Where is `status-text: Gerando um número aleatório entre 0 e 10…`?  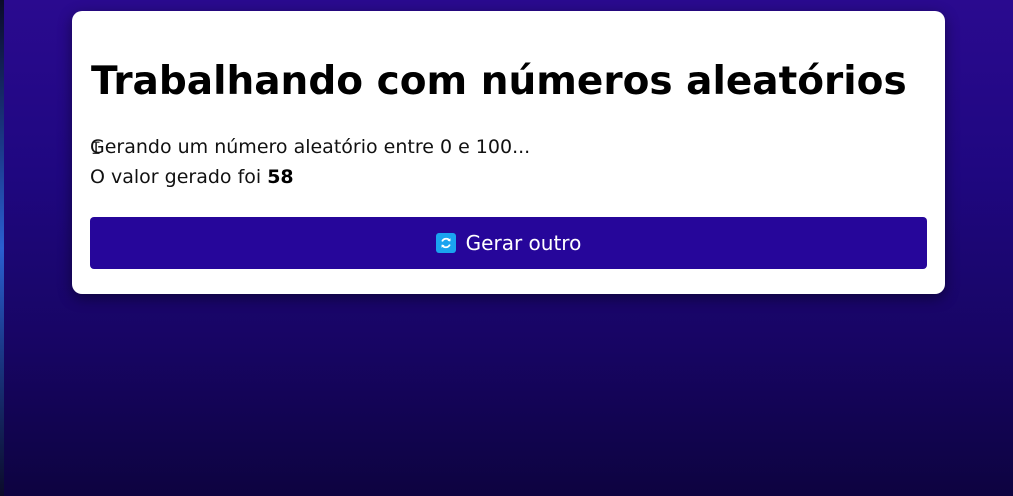 status-text: Gerando um número aleatório entre 0 e 10… is located at coordinates (310, 147).